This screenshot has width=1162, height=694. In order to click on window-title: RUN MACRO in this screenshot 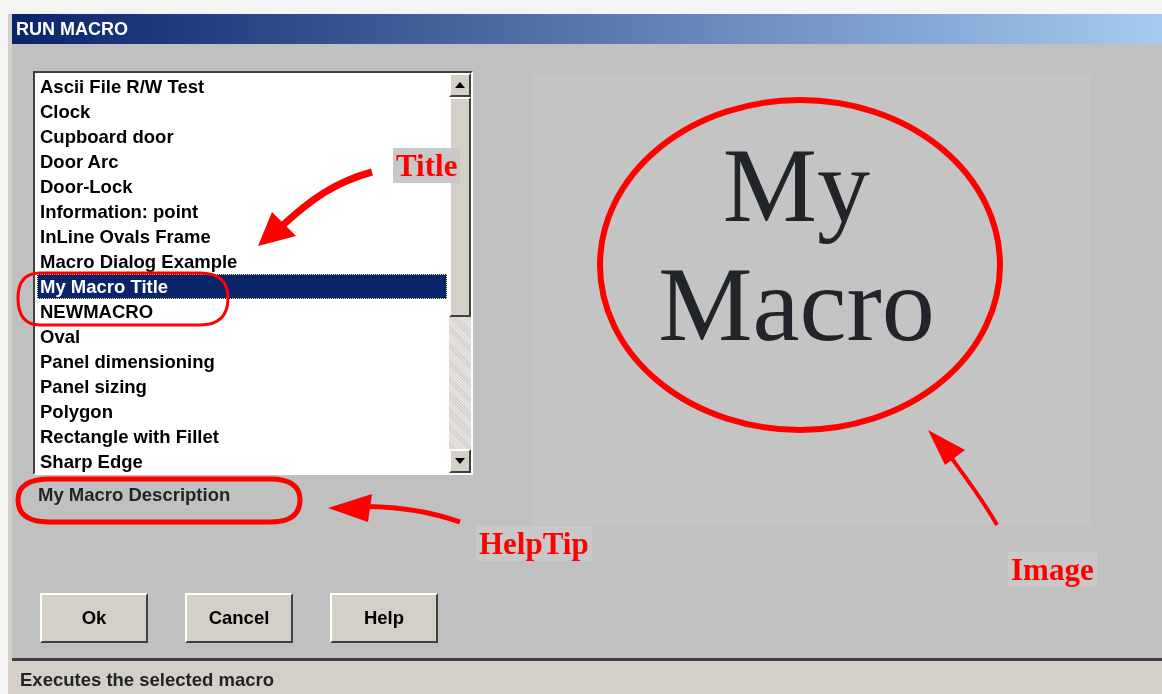, I will do `click(587, 29)`.